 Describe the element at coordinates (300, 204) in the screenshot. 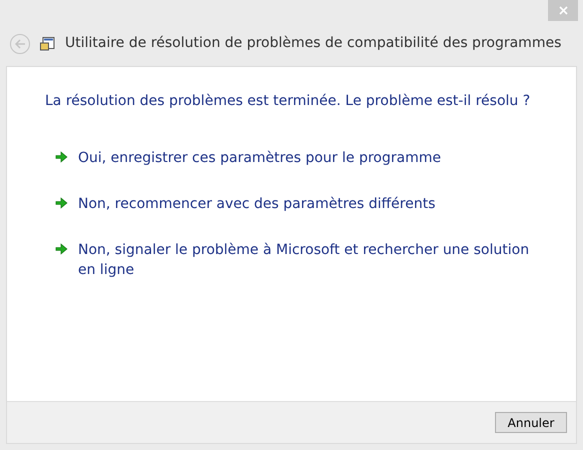

I see `option-link: Non, recommencer avec des paramètres différents` at that location.